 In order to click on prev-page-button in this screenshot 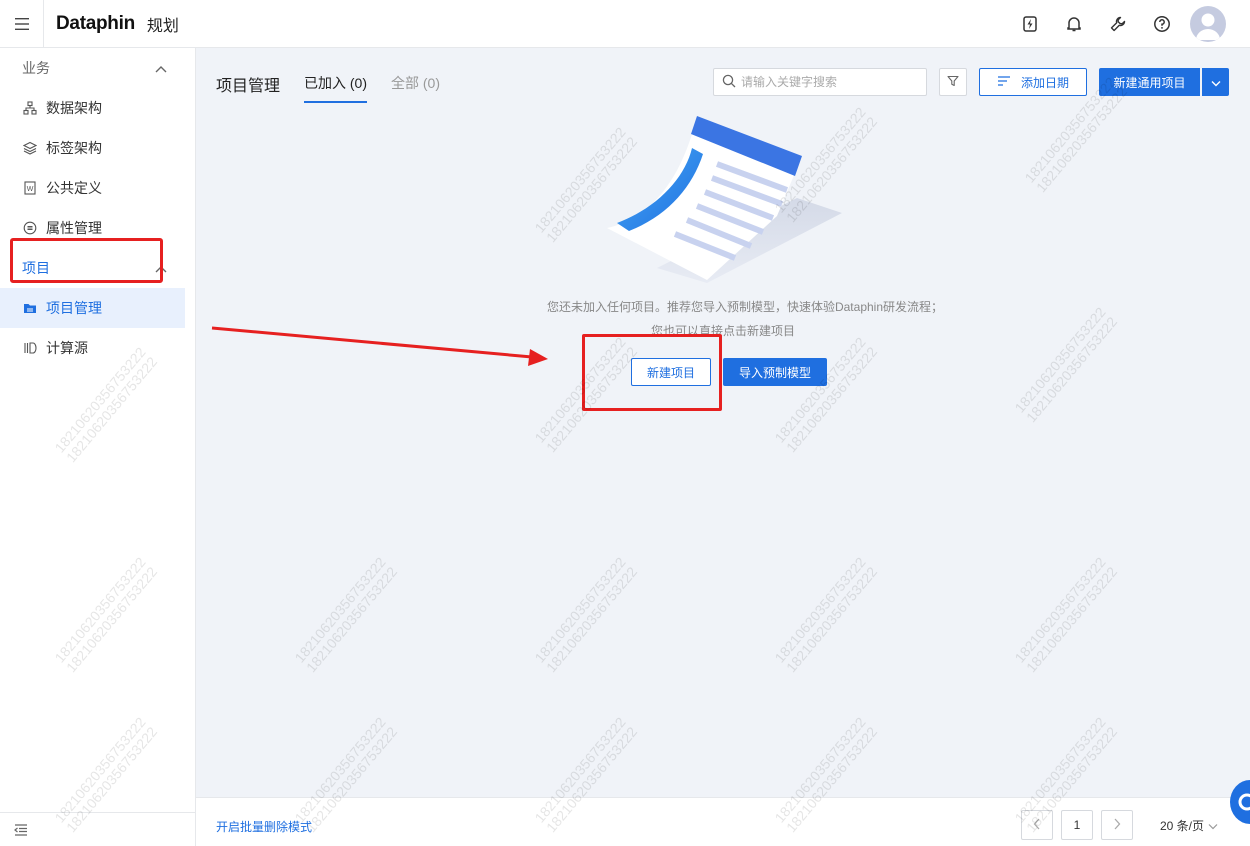, I will do `click(1037, 825)`.